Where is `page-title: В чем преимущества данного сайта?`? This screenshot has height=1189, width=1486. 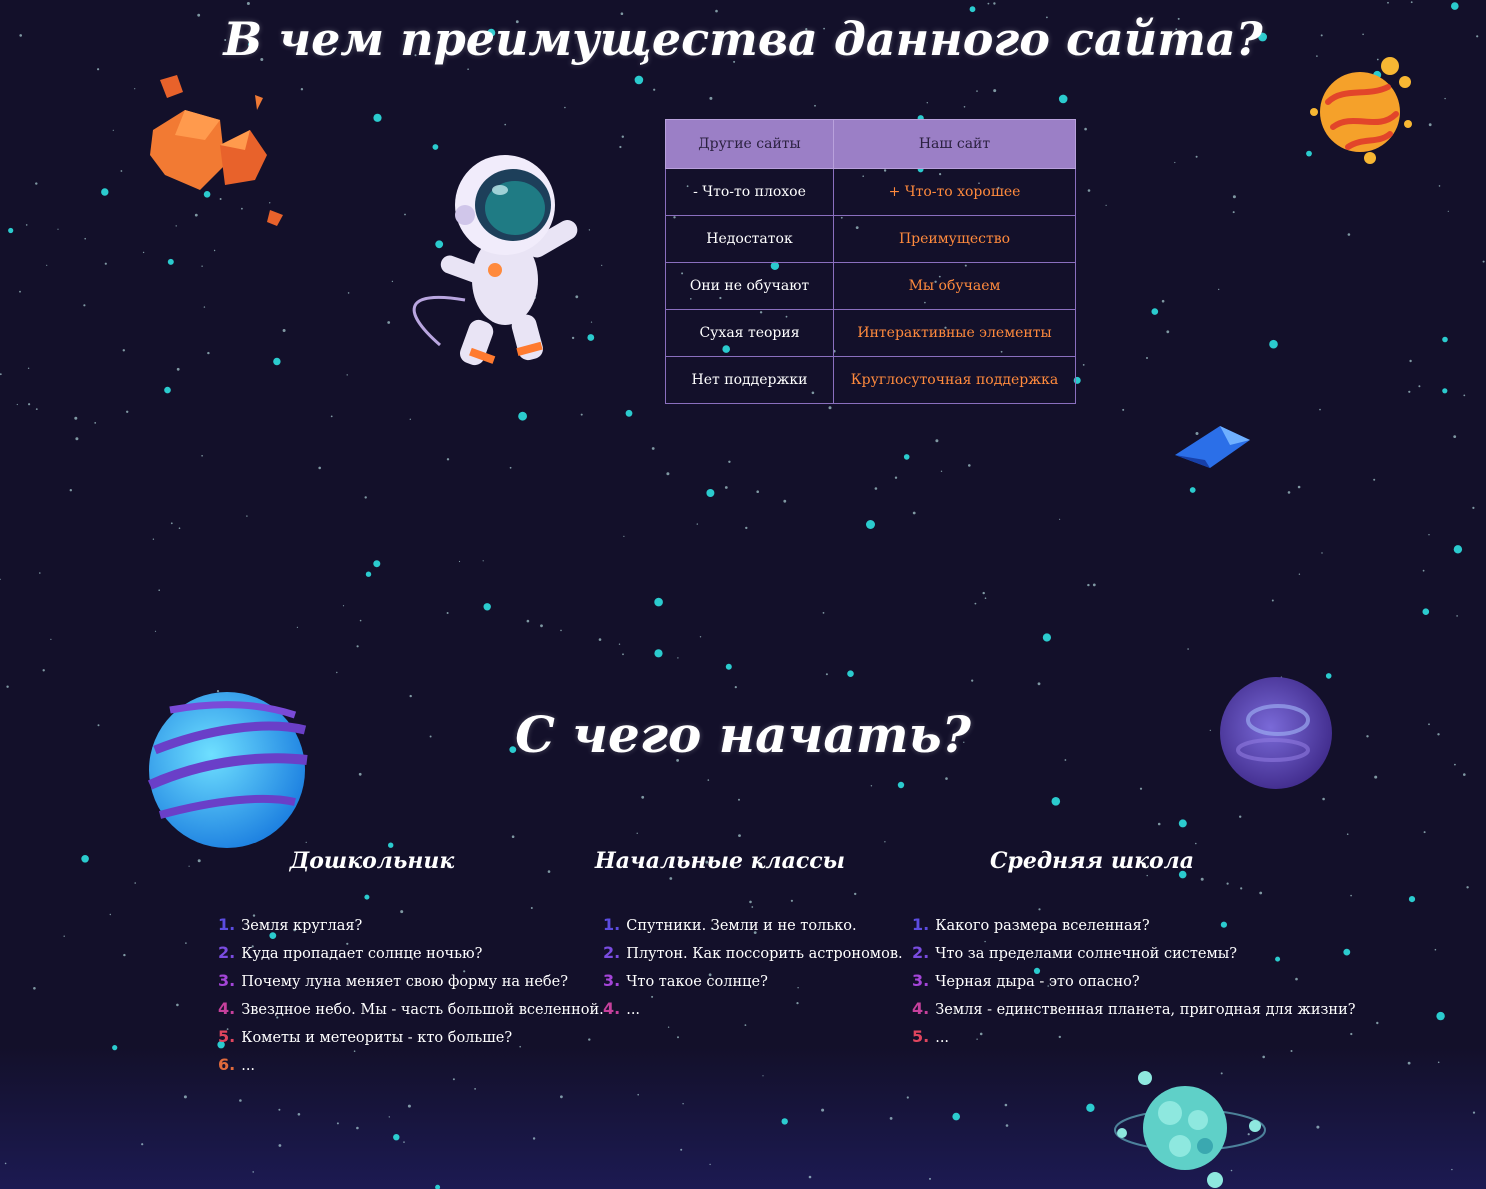
page-title: В чем преимущества данного сайта? is located at coordinates (743, 39).